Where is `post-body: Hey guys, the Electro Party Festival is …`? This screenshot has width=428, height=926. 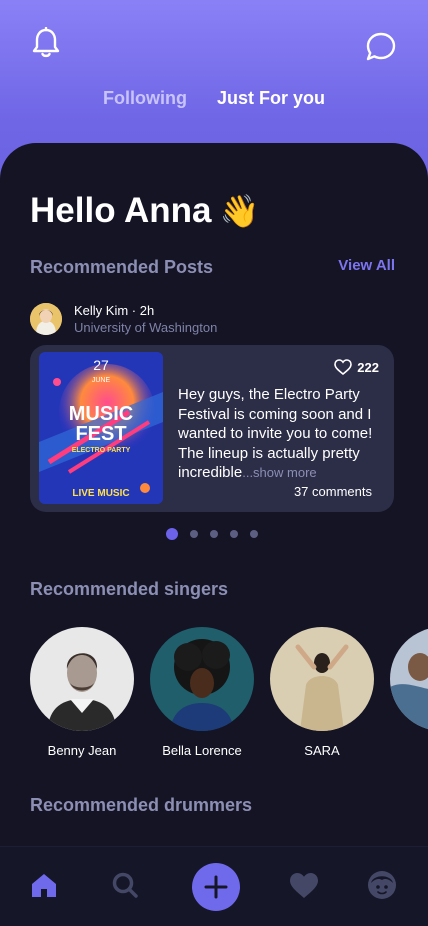
post-body: Hey guys, the Electro Party Festival is … is located at coordinates (276, 434).